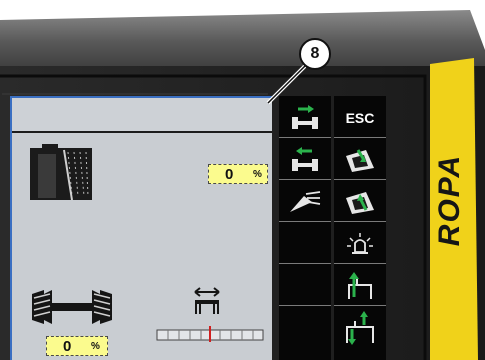 The height and width of the screenshot is (360, 485). I want to click on callout-number: 8, so click(315, 53).